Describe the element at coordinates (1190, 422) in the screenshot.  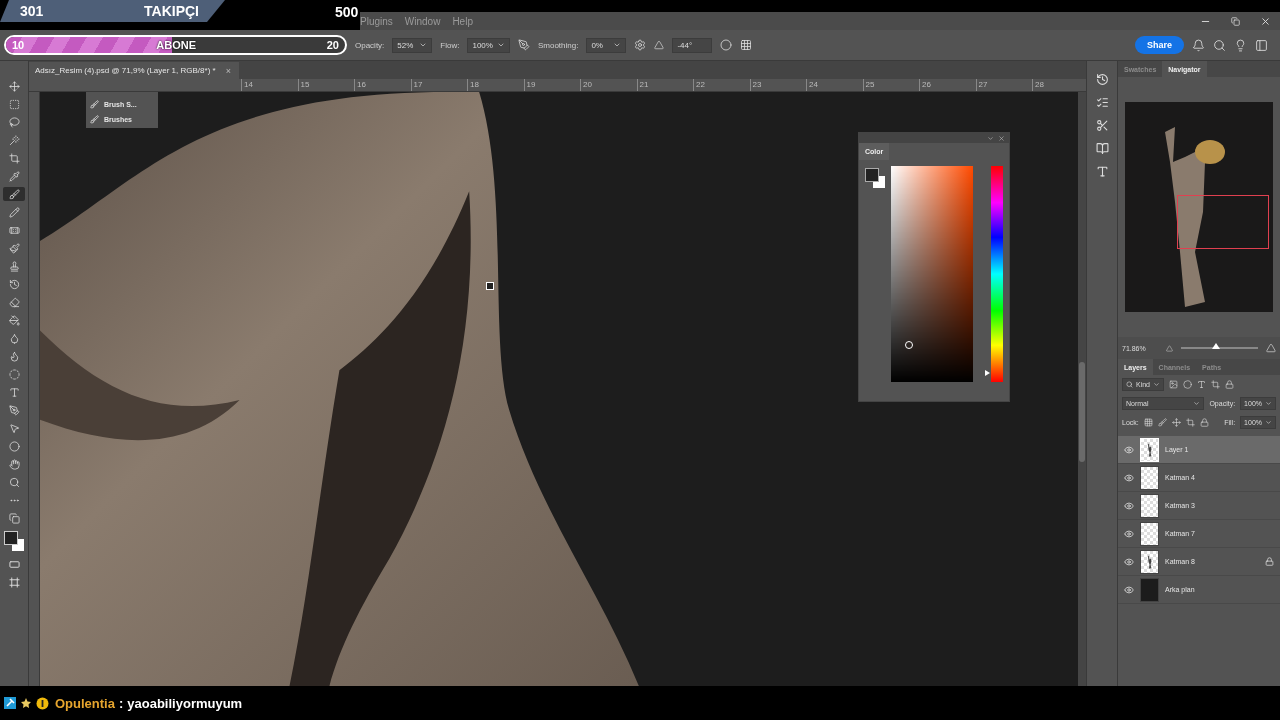
I see `lock-artboard-icon` at that location.